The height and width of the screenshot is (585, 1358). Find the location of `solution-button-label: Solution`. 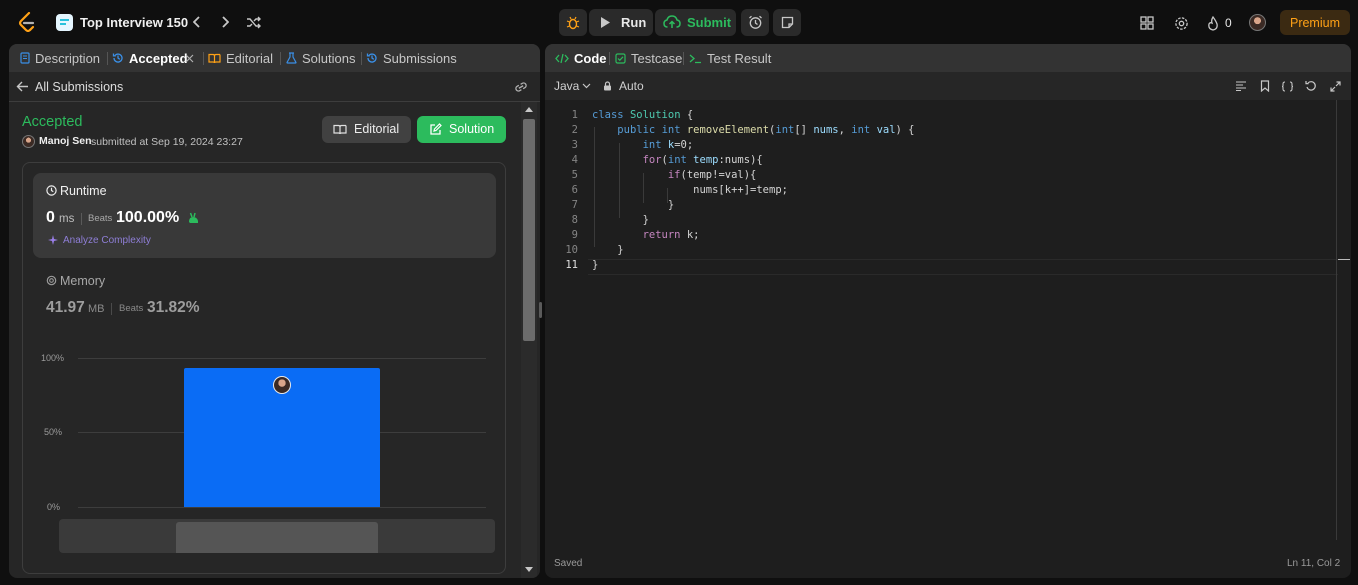

solution-button-label: Solution is located at coordinates (472, 129).